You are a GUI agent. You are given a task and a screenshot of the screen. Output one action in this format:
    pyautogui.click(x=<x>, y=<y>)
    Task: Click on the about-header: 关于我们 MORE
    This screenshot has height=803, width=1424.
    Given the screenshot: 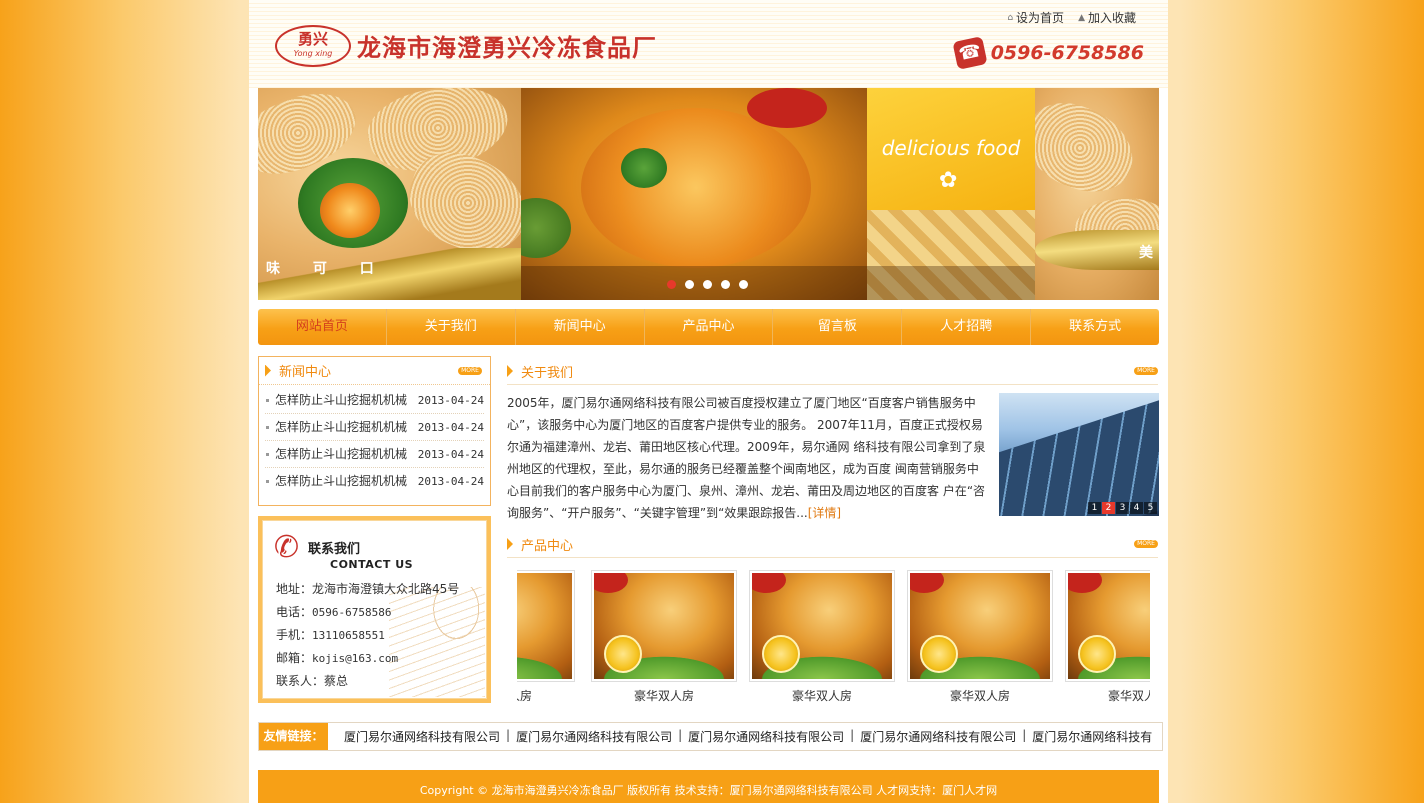 What is the action you would take?
    pyautogui.click(x=832, y=371)
    